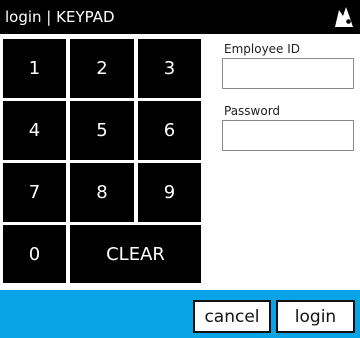 Image resolution: width=360 pixels, height=338 pixels. I want to click on cancel-button: cancel, so click(232, 316).